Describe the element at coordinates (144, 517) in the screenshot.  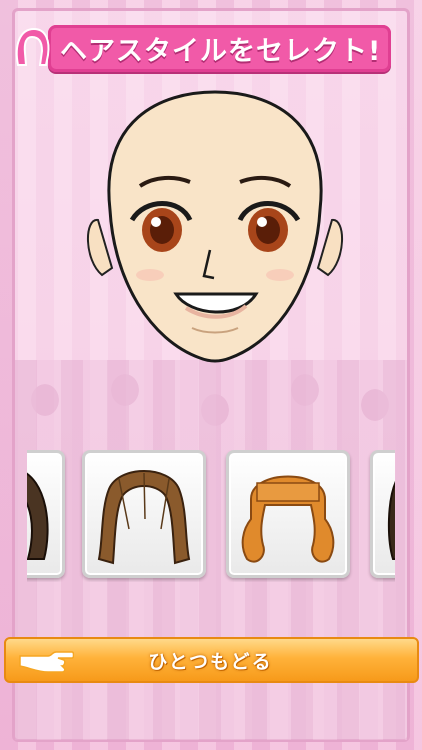
I see `hairstyle-brown-long-icon` at that location.